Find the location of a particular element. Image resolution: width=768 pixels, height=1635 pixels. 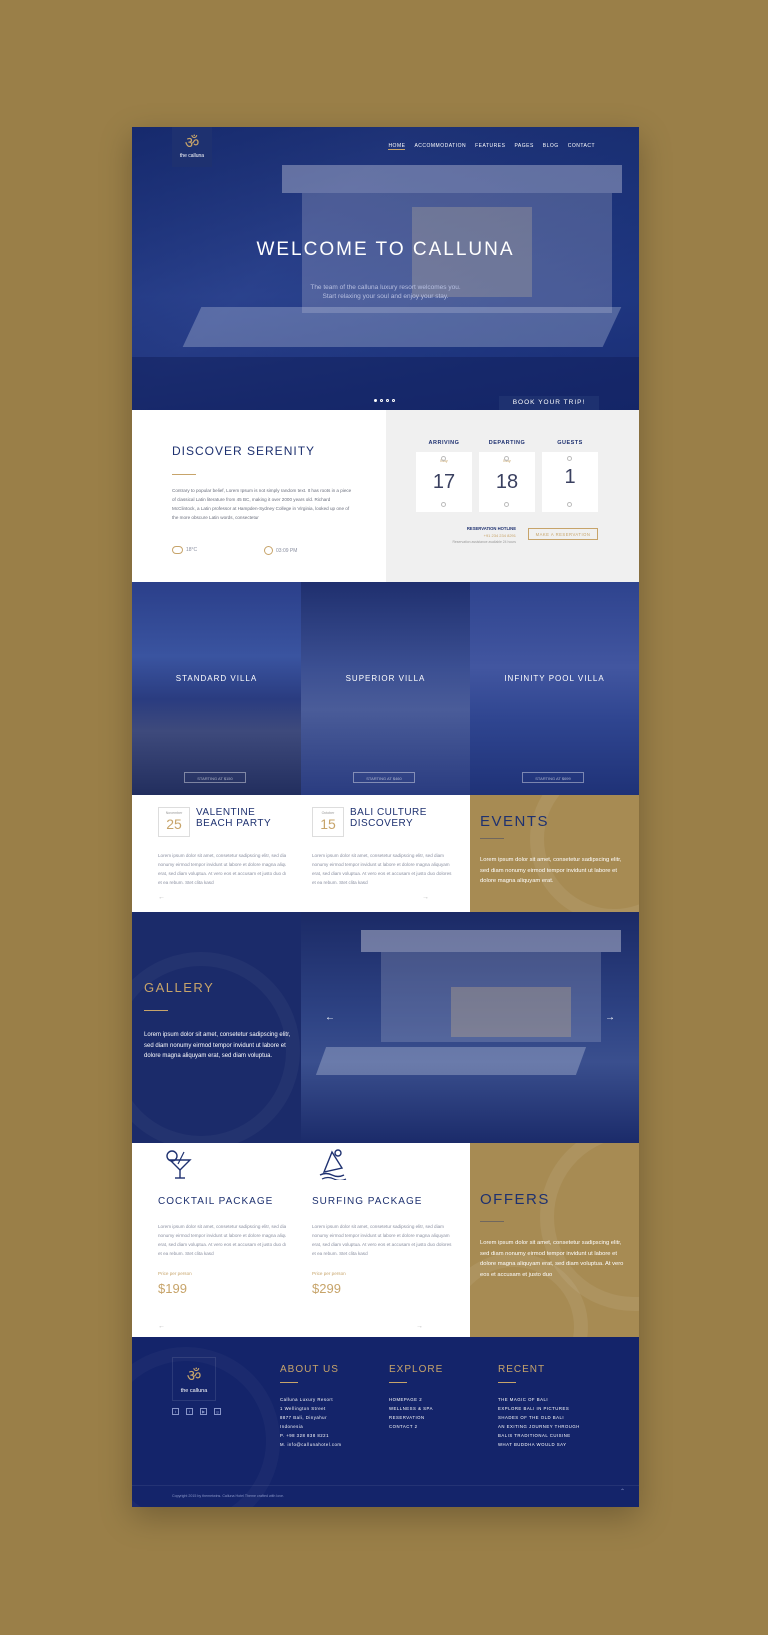

cloud-icon is located at coordinates (177, 550).